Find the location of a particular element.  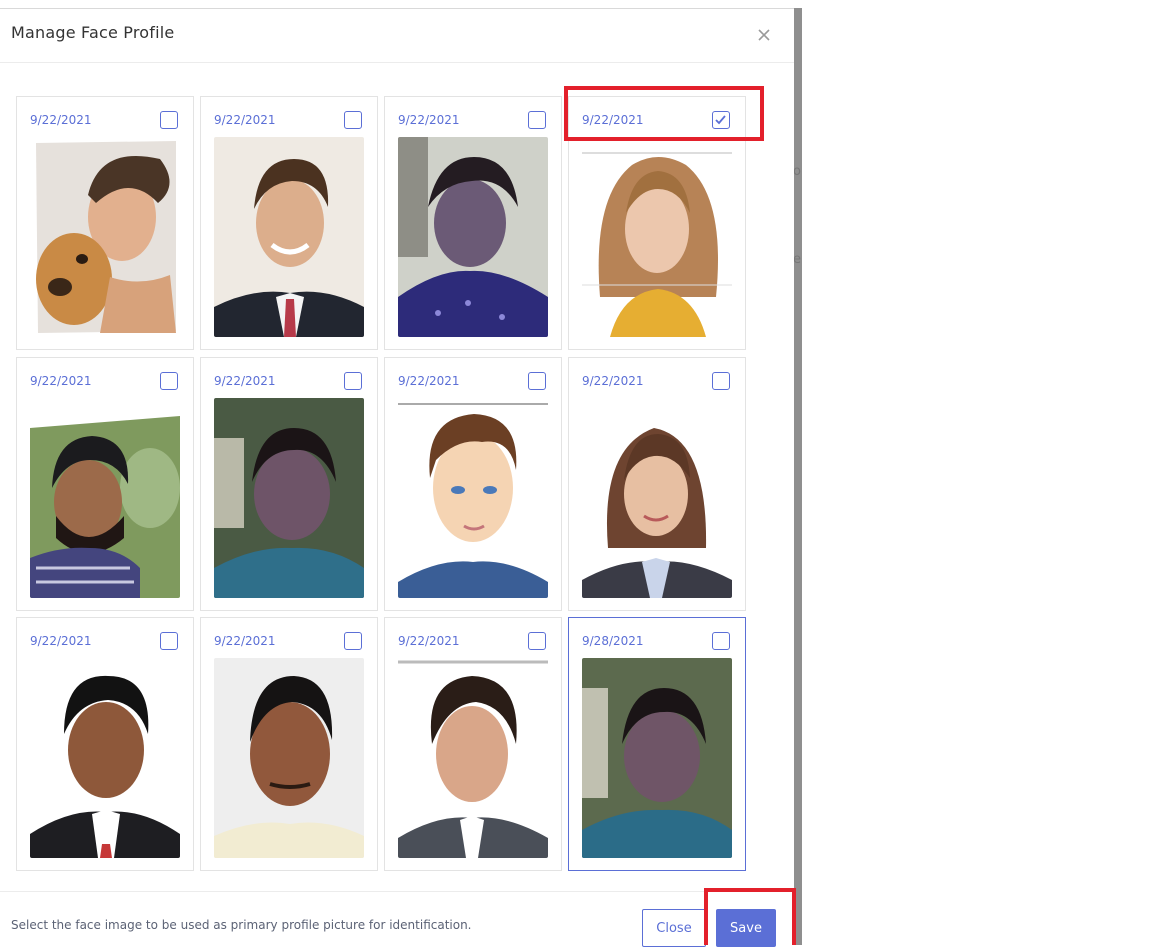

save-button: Save is located at coordinates (746, 928).